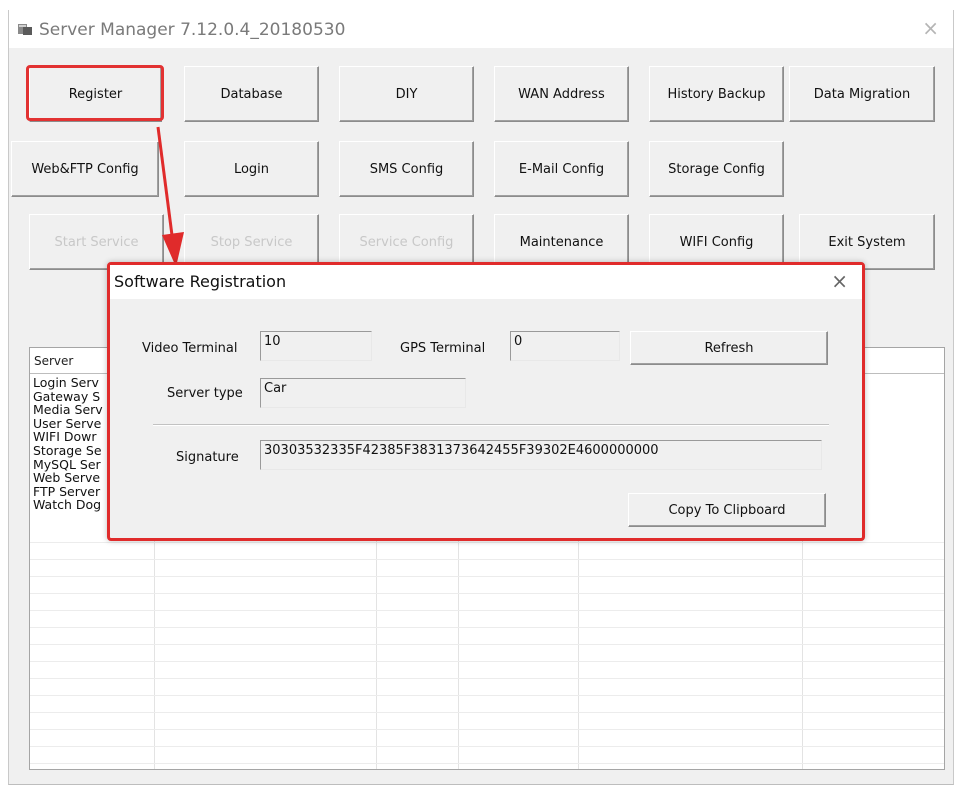 The width and height of the screenshot is (954, 785). I want to click on diy-button: DIY, so click(406, 94).